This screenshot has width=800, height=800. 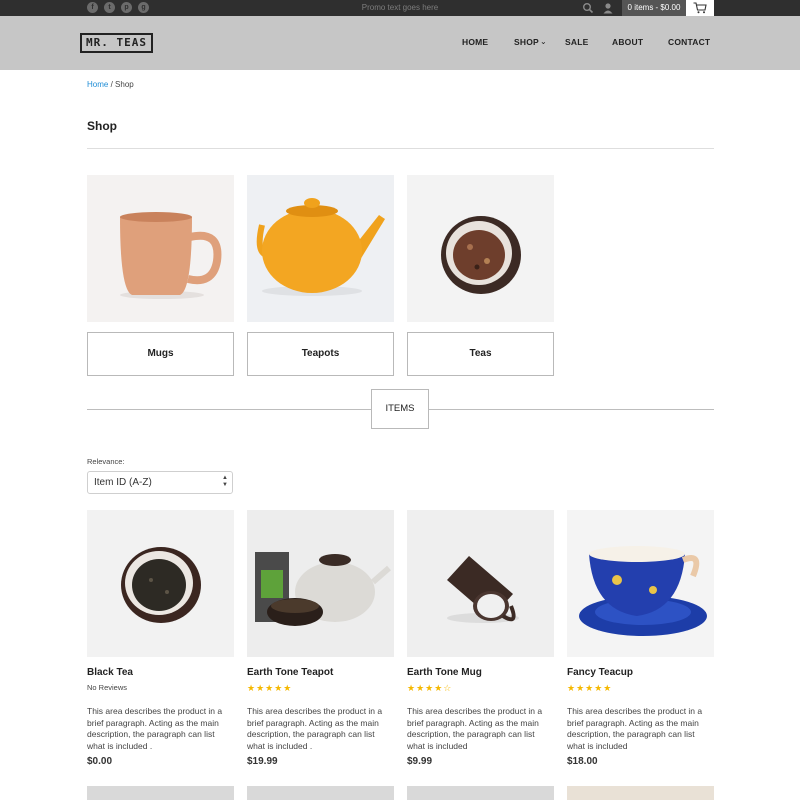 What do you see at coordinates (400, 43) in the screenshot?
I see `site-header: MR. TEAS HOME SHOP ⌄ SALE ABOUT CONTACT` at bounding box center [400, 43].